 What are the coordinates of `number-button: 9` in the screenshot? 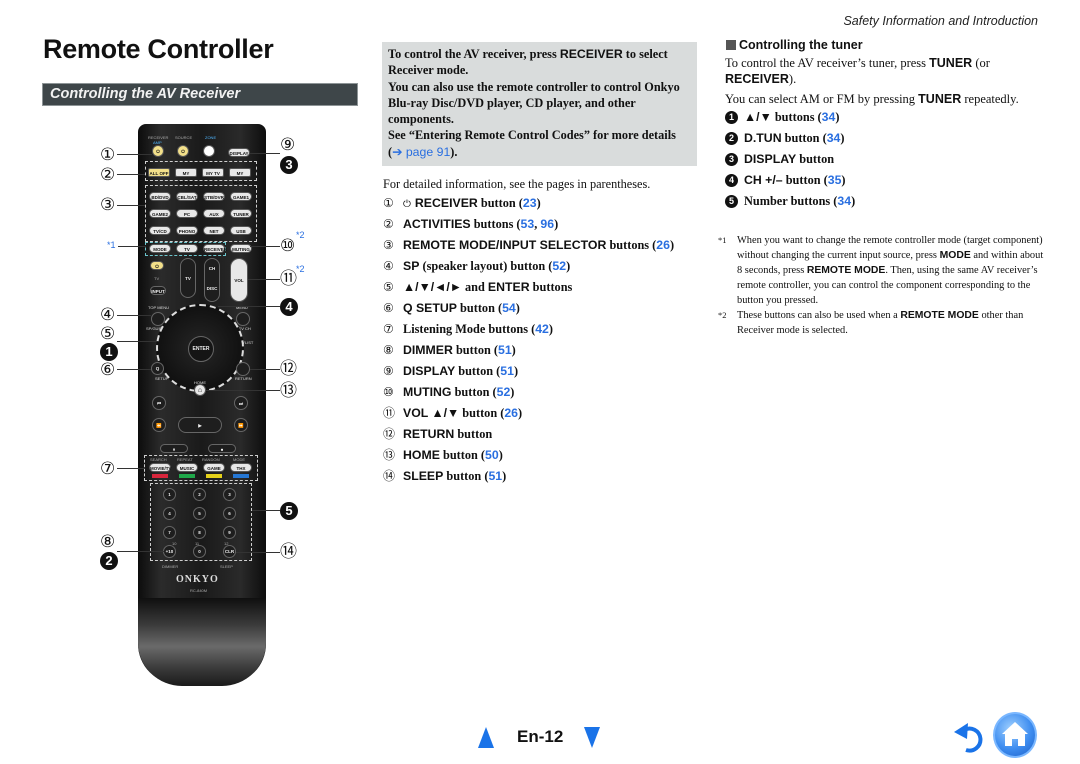 It's located at (229, 532).